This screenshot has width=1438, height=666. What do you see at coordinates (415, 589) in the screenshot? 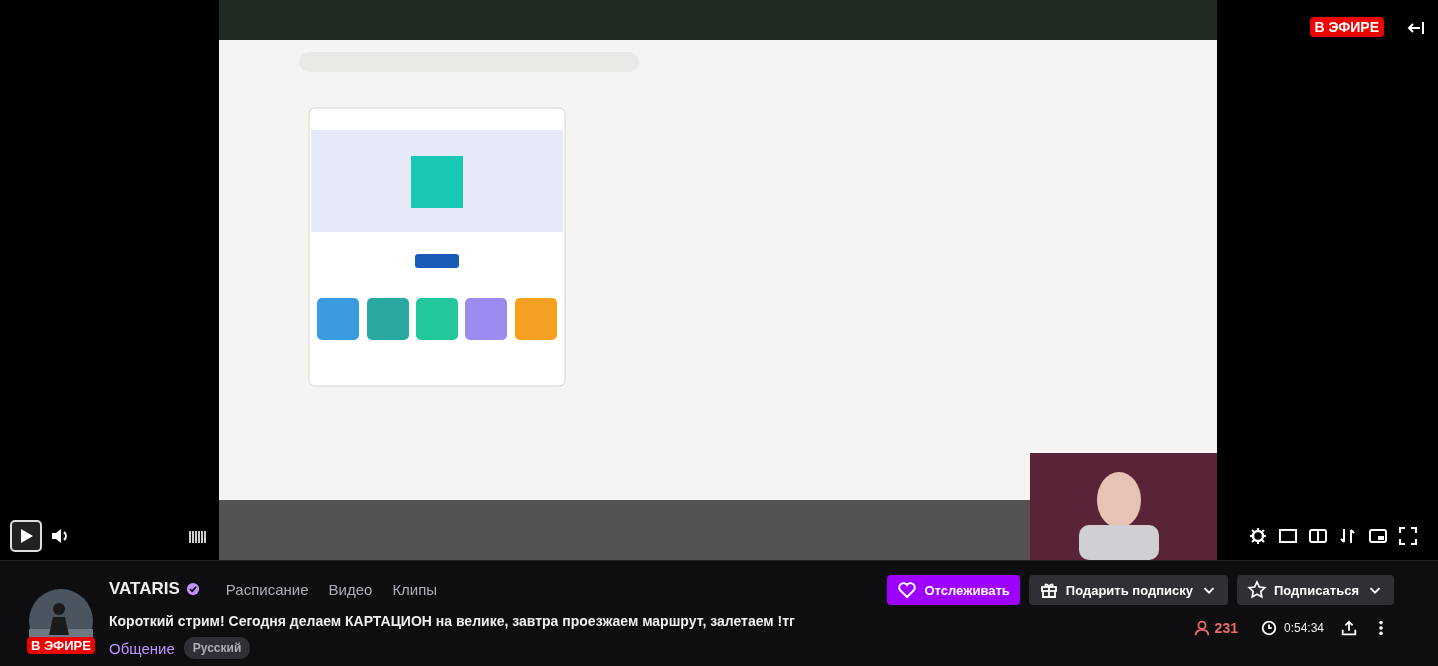
I see `channel-nav-link: Клипы` at bounding box center [415, 589].